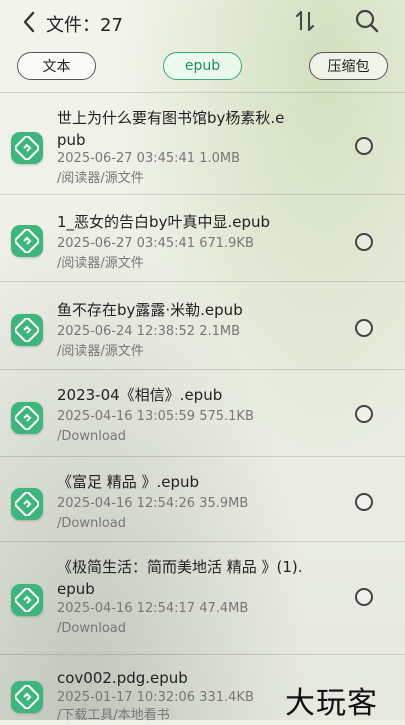 Image resolution: width=405 pixels, height=725 pixels. I want to click on header-divider, so click(202, 92).